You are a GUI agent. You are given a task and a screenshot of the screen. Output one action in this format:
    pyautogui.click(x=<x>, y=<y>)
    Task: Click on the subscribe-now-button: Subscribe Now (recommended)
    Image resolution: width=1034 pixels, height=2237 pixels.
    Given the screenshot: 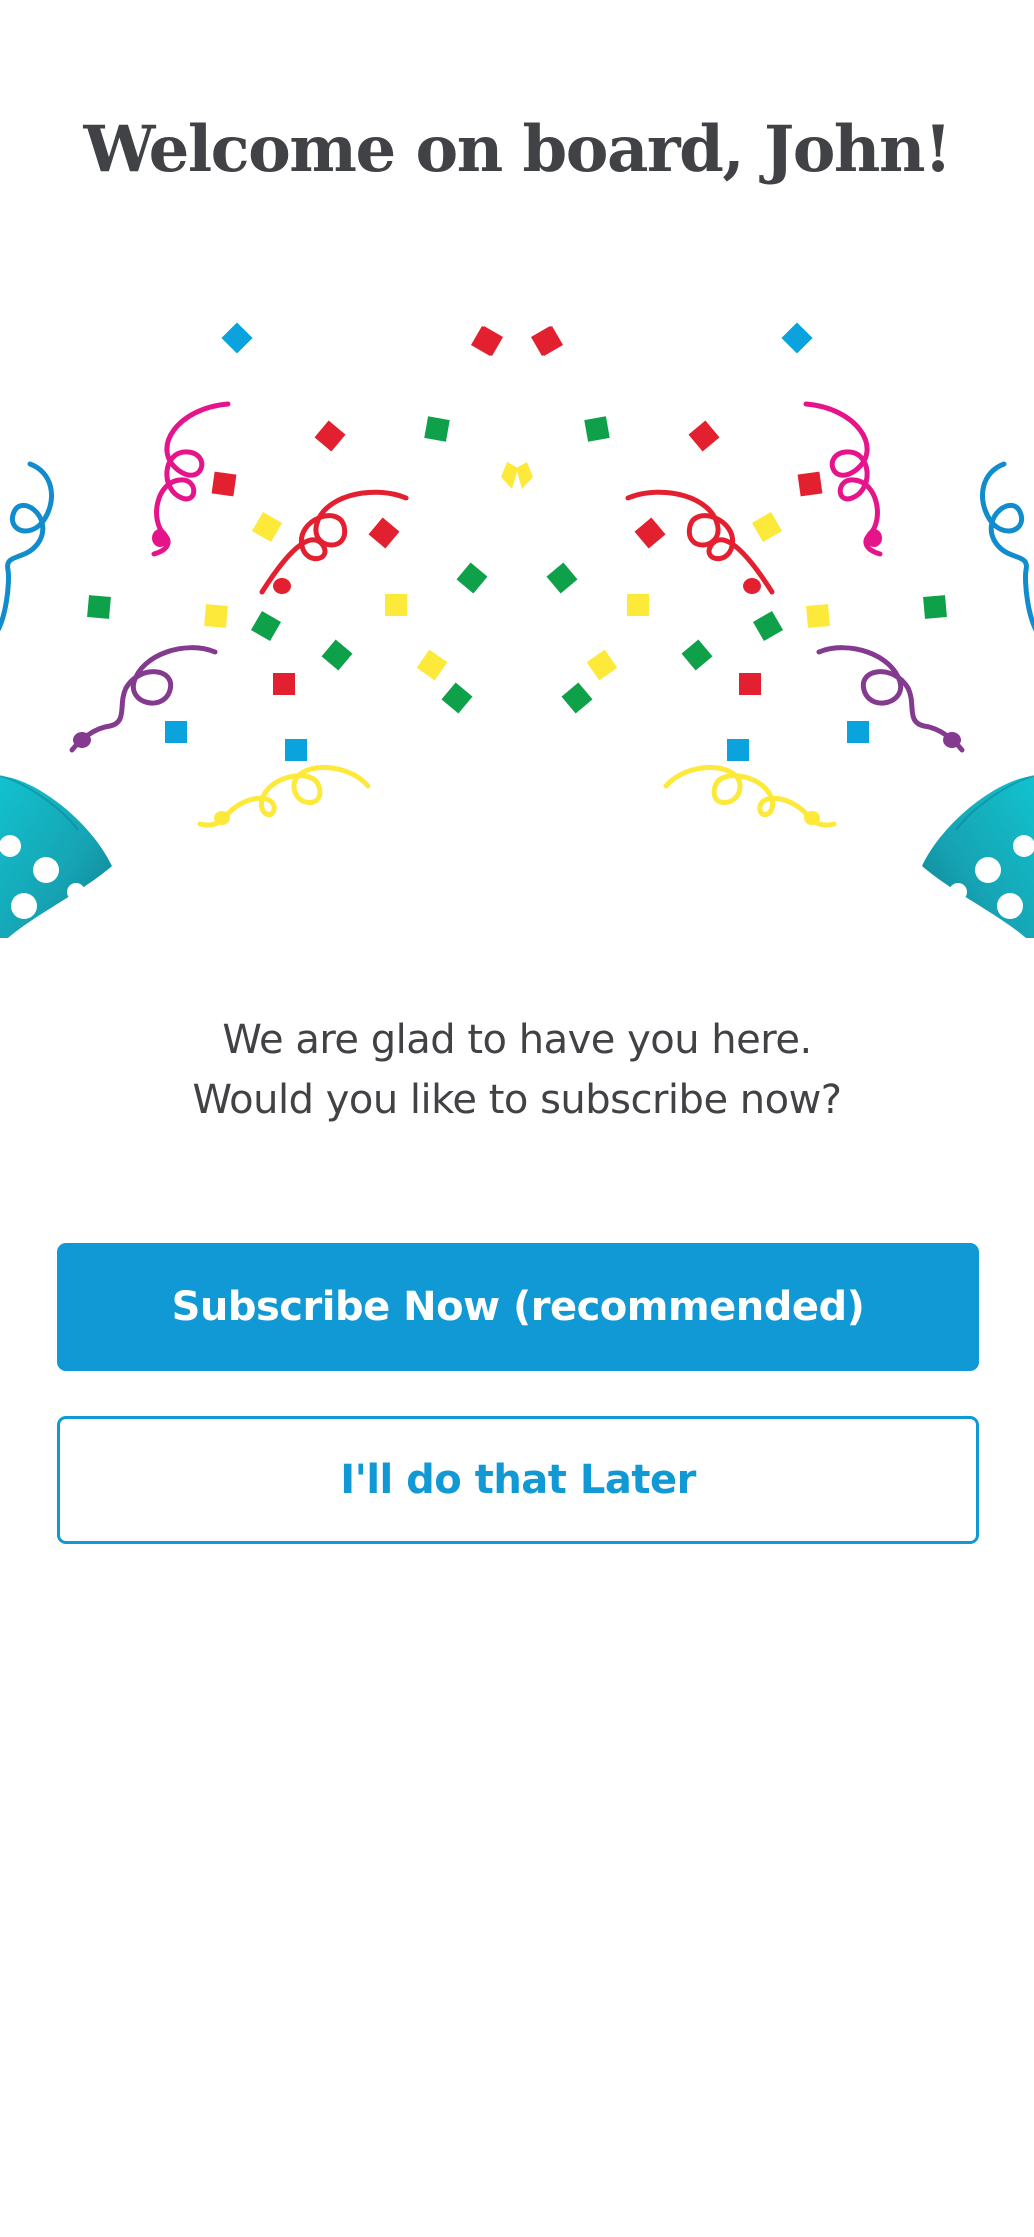 What is the action you would take?
    pyautogui.click(x=518, y=1307)
    